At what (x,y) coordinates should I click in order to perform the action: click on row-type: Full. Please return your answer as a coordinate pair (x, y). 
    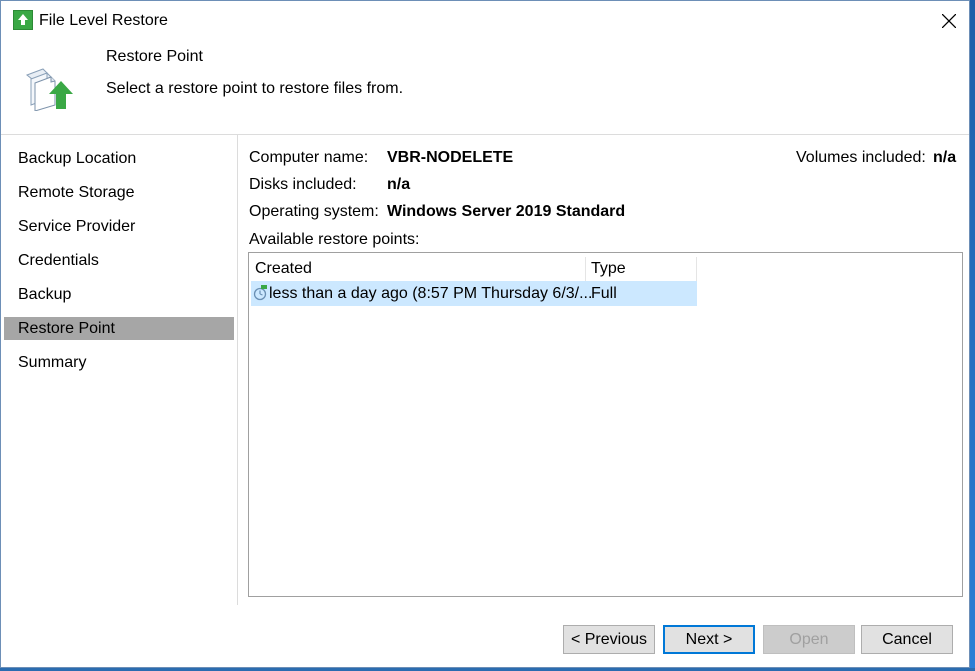
    Looking at the image, I should click on (604, 293).